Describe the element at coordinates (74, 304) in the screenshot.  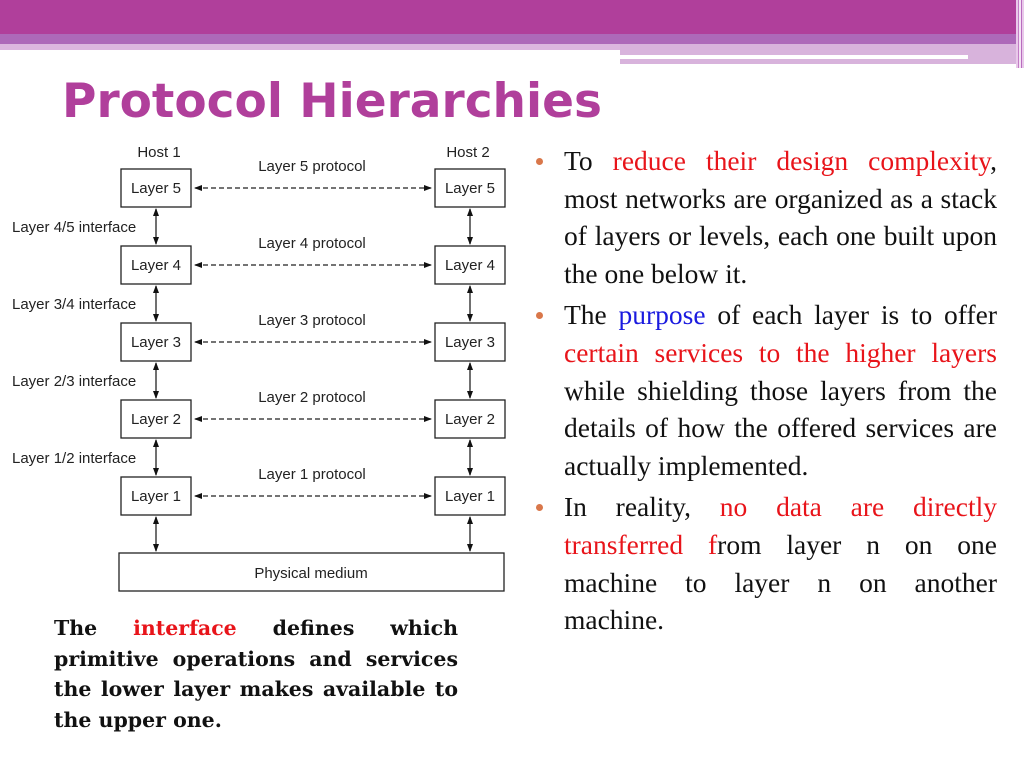
I see `interface-label: Layer 3/4 interface` at that location.